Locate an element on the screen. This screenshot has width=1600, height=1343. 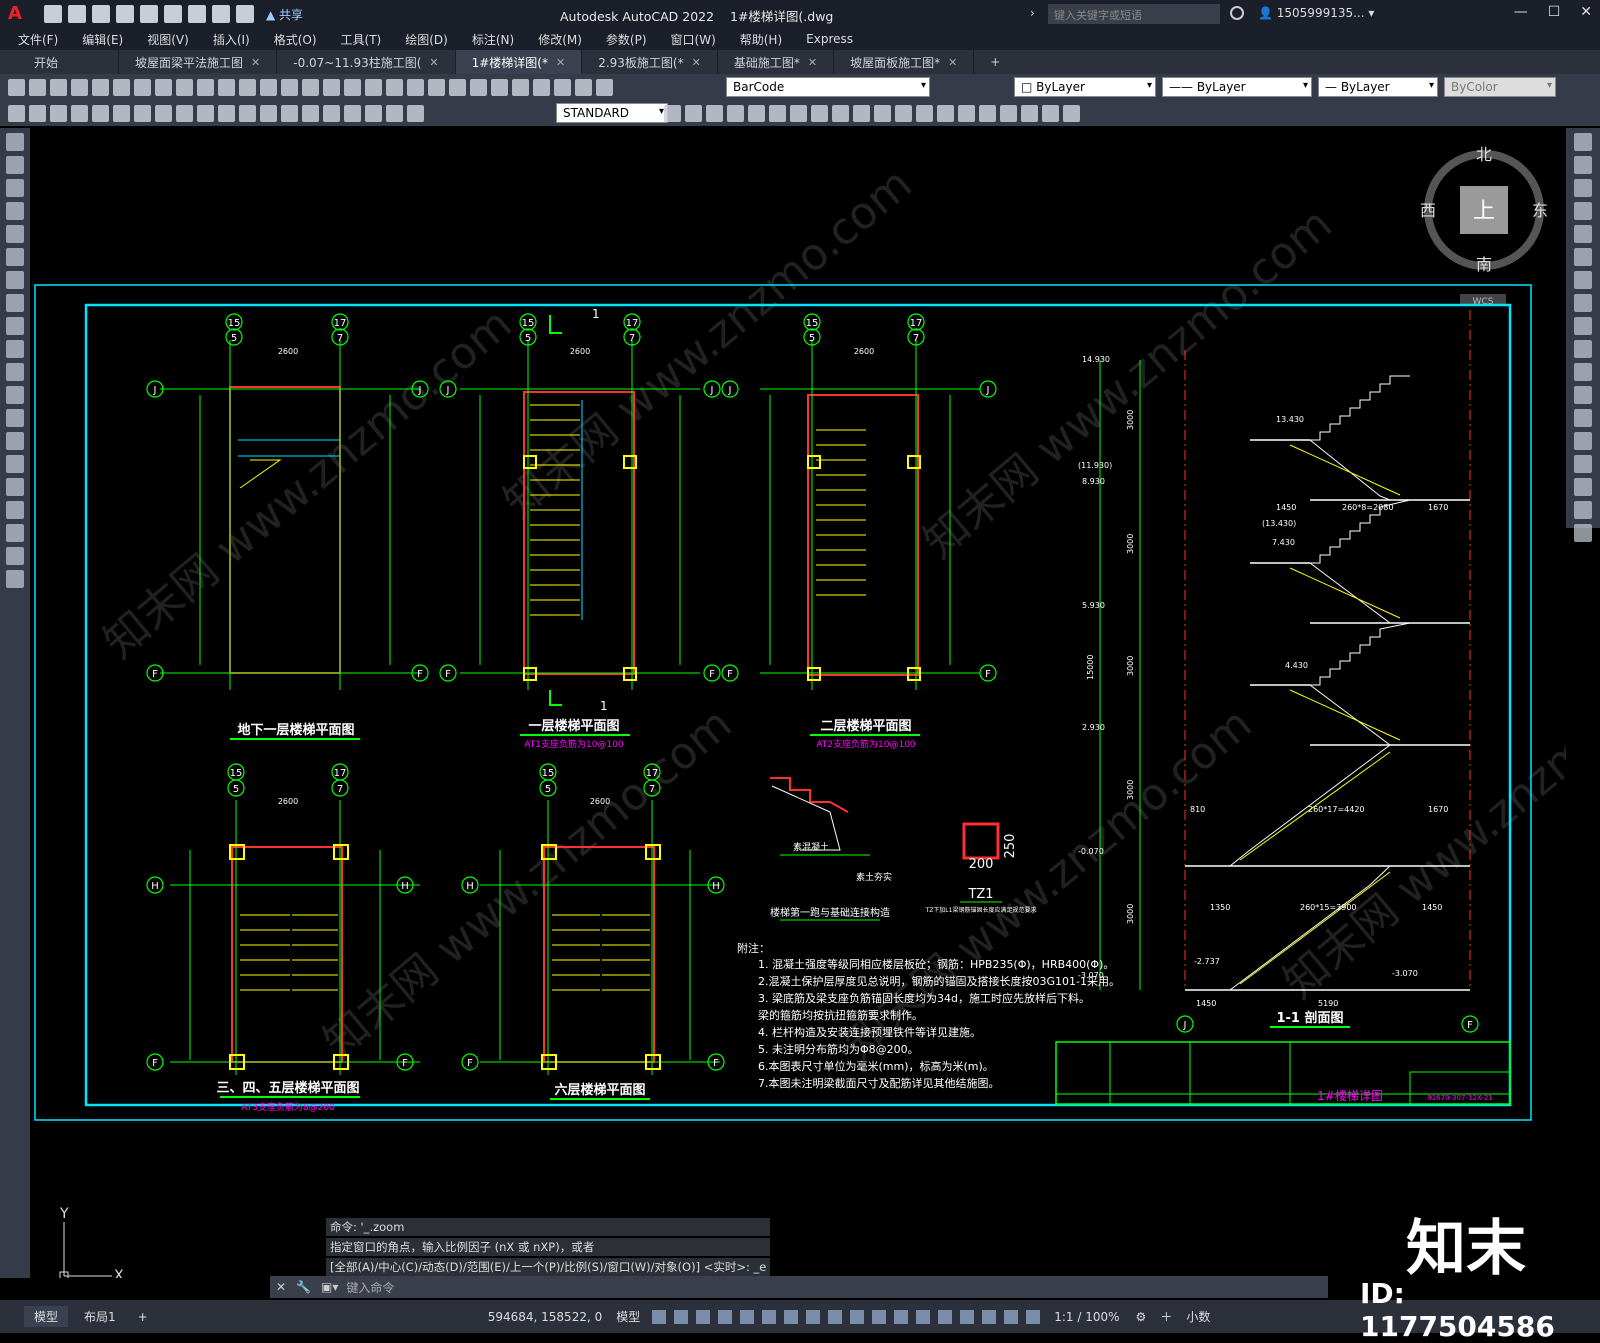
cursor-coordinates: 594684, 158522, 0 is located at coordinates (545, 1317).